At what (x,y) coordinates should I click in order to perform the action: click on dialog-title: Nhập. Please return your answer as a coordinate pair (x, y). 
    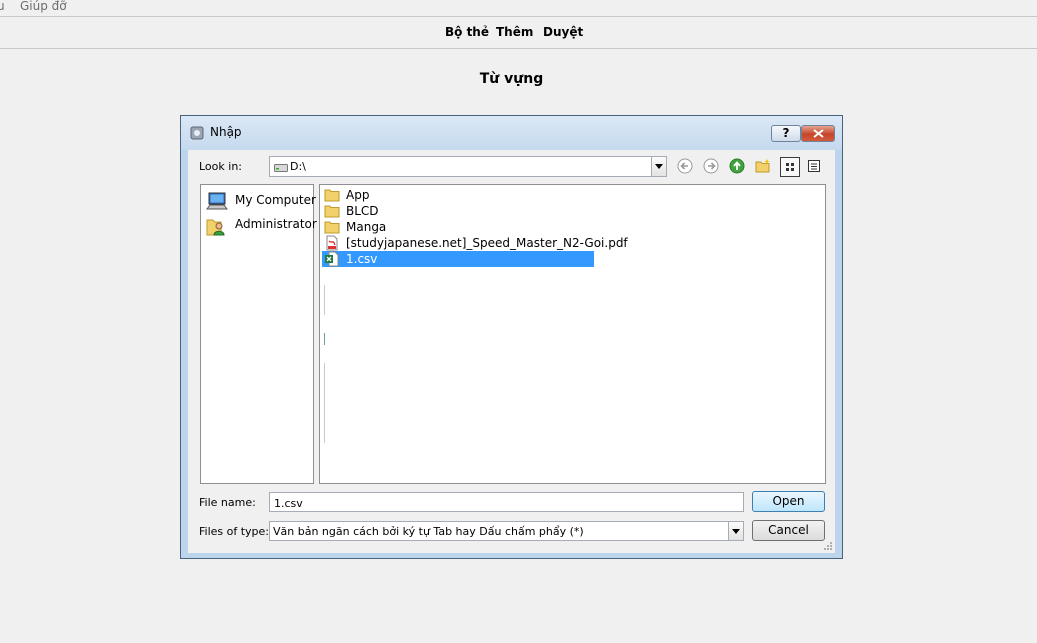
    Looking at the image, I should click on (226, 132).